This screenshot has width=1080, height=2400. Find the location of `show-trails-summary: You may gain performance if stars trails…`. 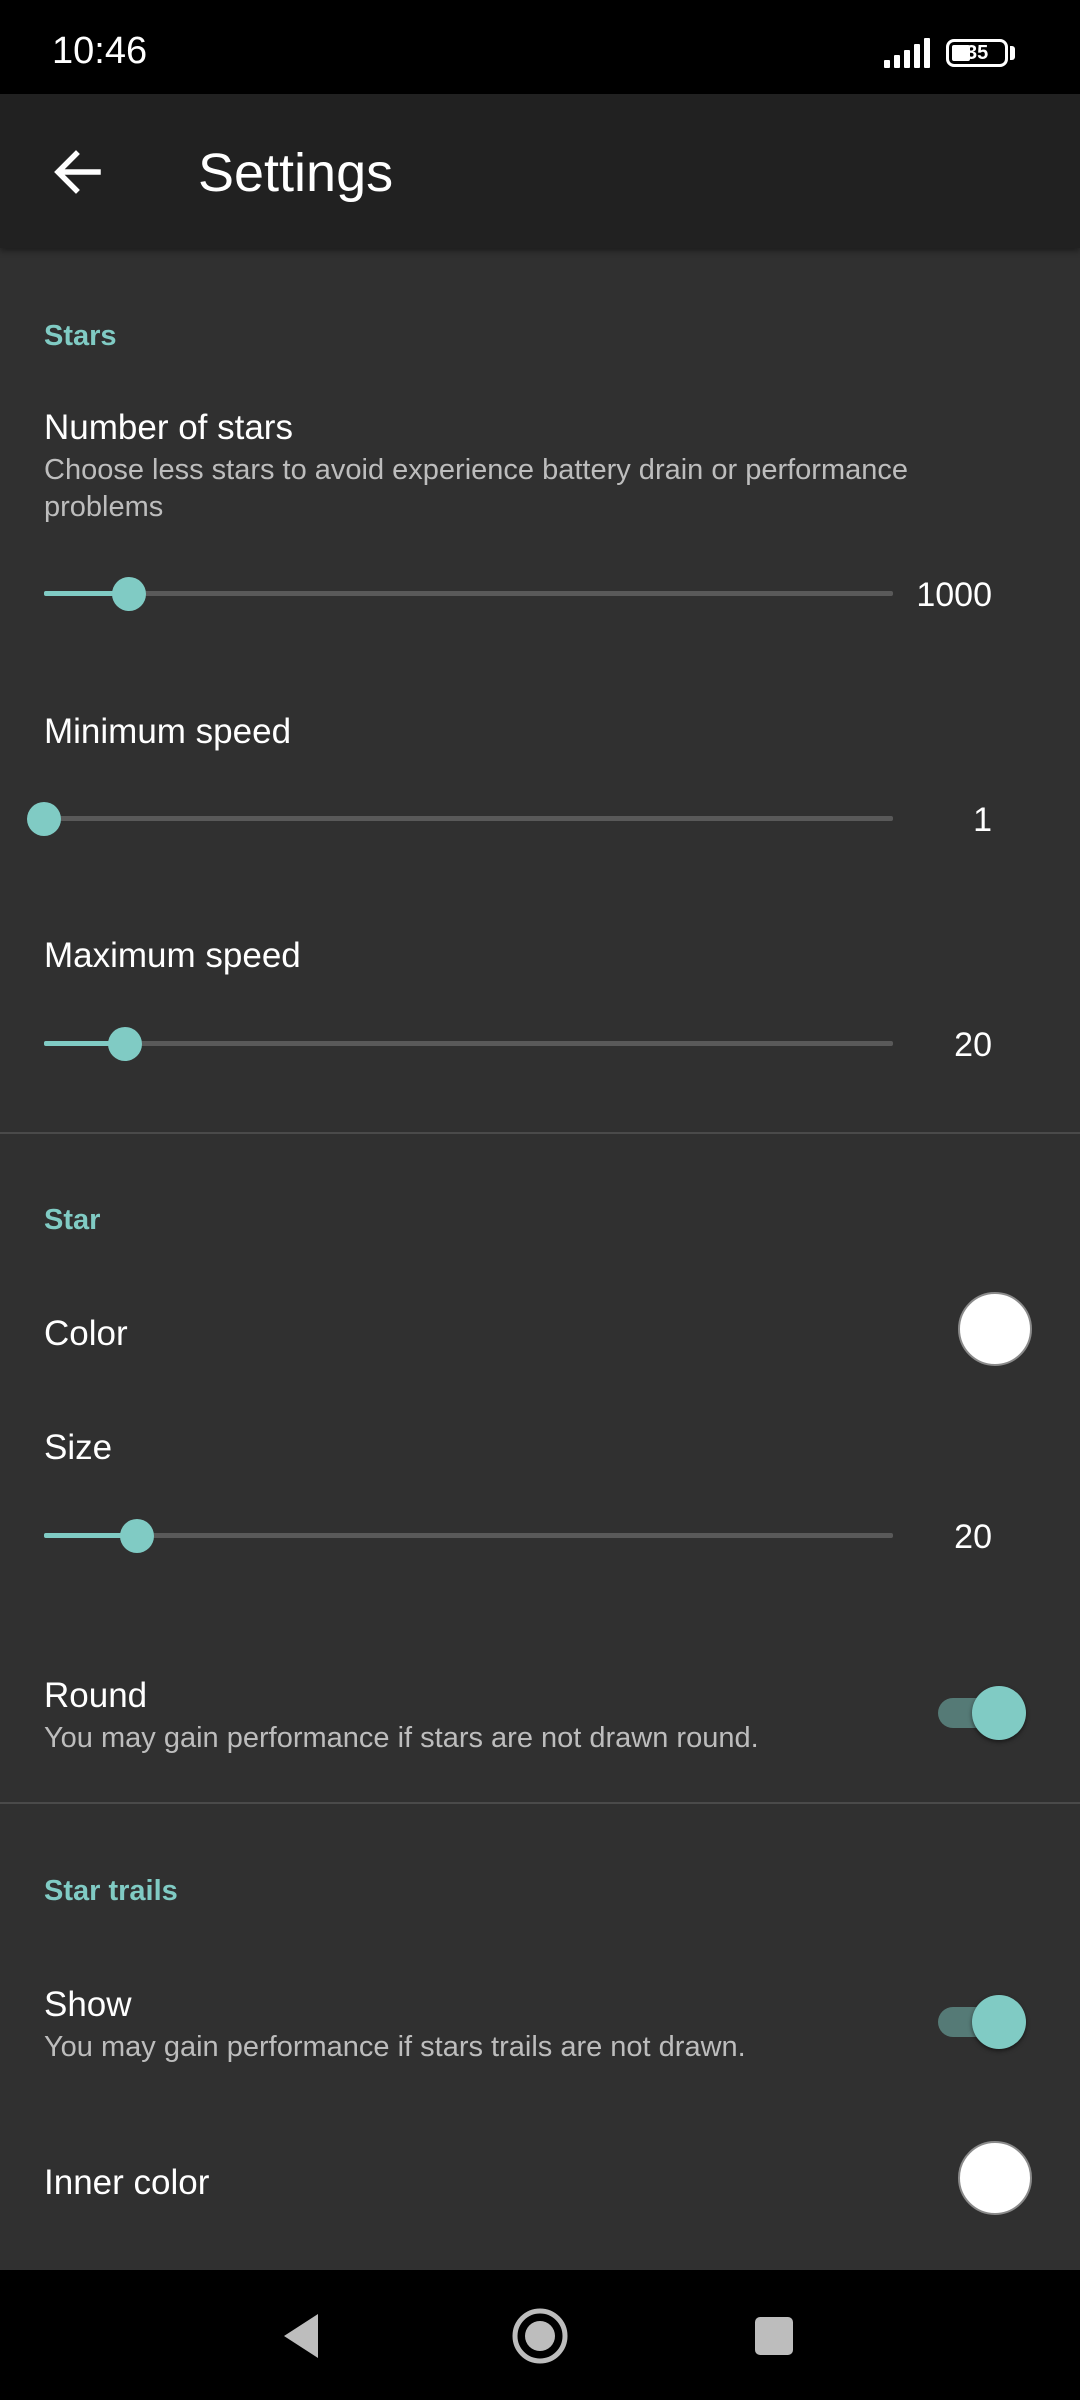

show-trails-summary: You may gain performance if stars trails… is located at coordinates (395, 2047).